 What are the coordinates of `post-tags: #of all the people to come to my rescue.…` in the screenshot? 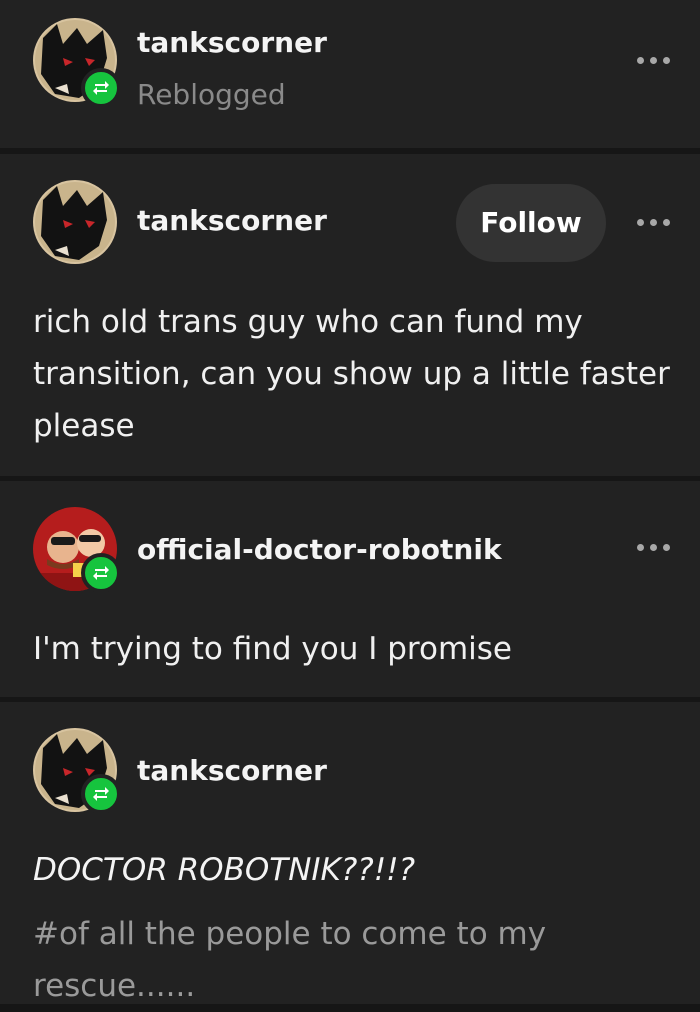 It's located at (343, 960).